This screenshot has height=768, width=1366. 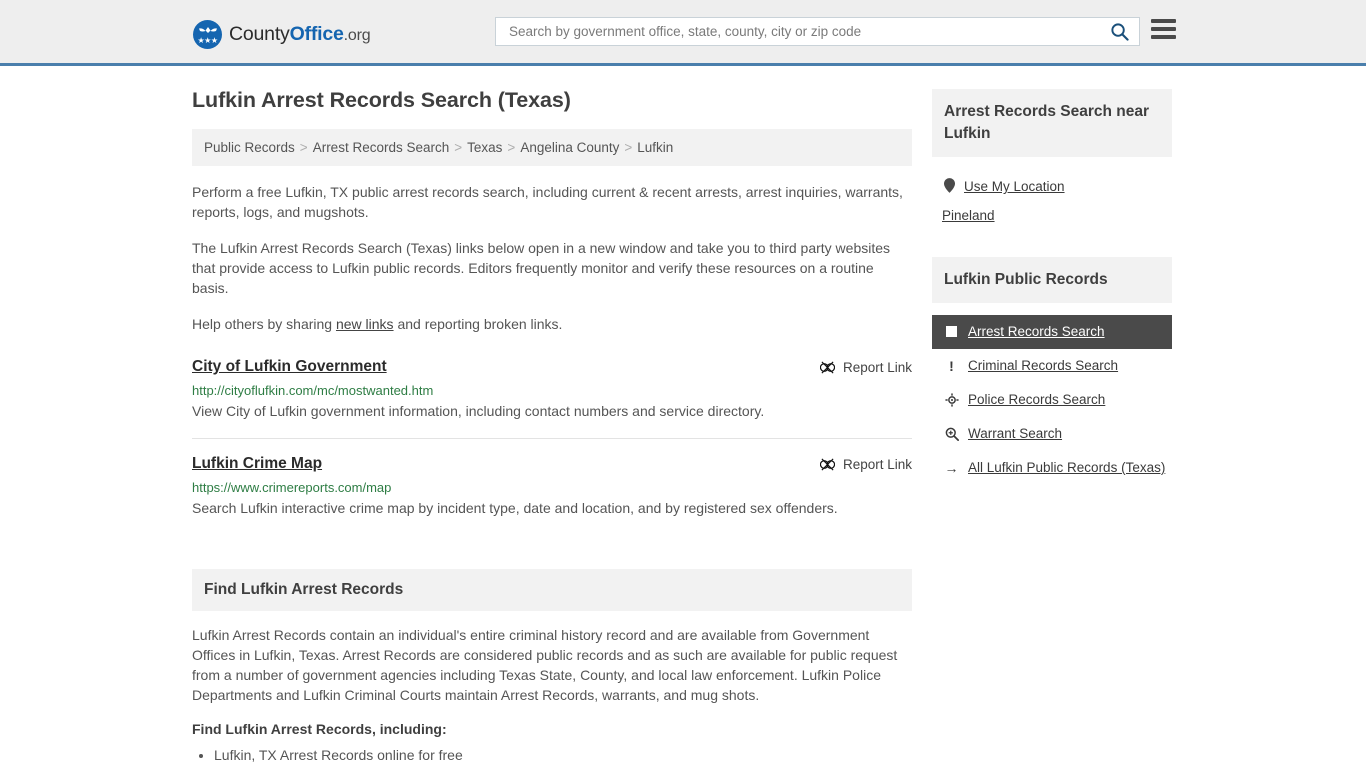 What do you see at coordinates (357, 35) in the screenshot?
I see `brand-org: .org` at bounding box center [357, 35].